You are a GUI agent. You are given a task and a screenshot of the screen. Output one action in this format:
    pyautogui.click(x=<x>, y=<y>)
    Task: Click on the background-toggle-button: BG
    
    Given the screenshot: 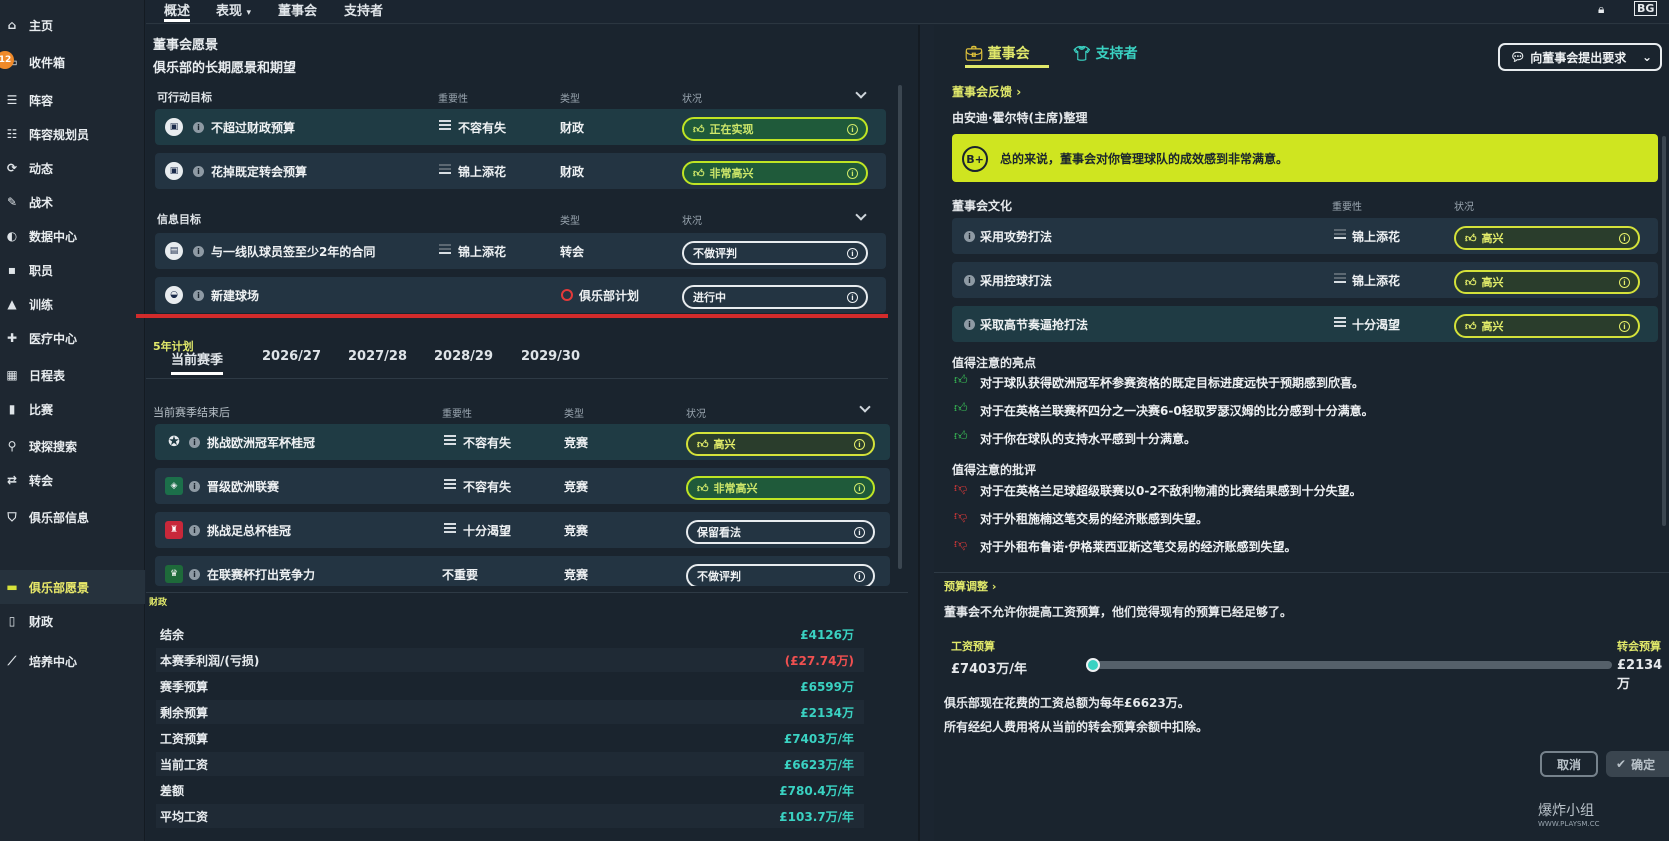 What is the action you would take?
    pyautogui.click(x=1646, y=8)
    